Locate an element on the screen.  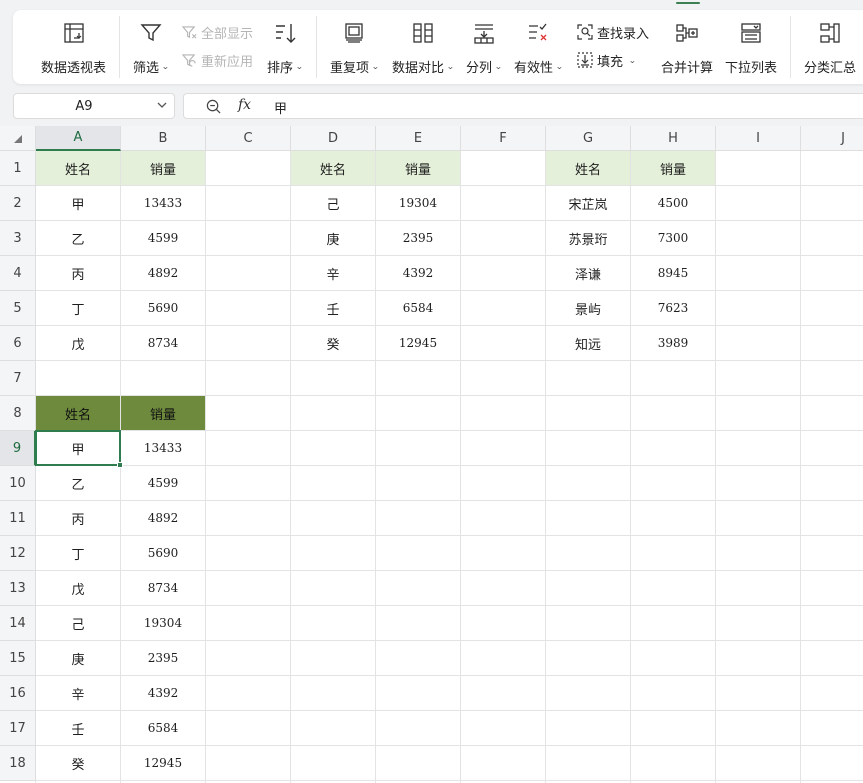
reapply-button: 重新应用 is located at coordinates (217, 60).